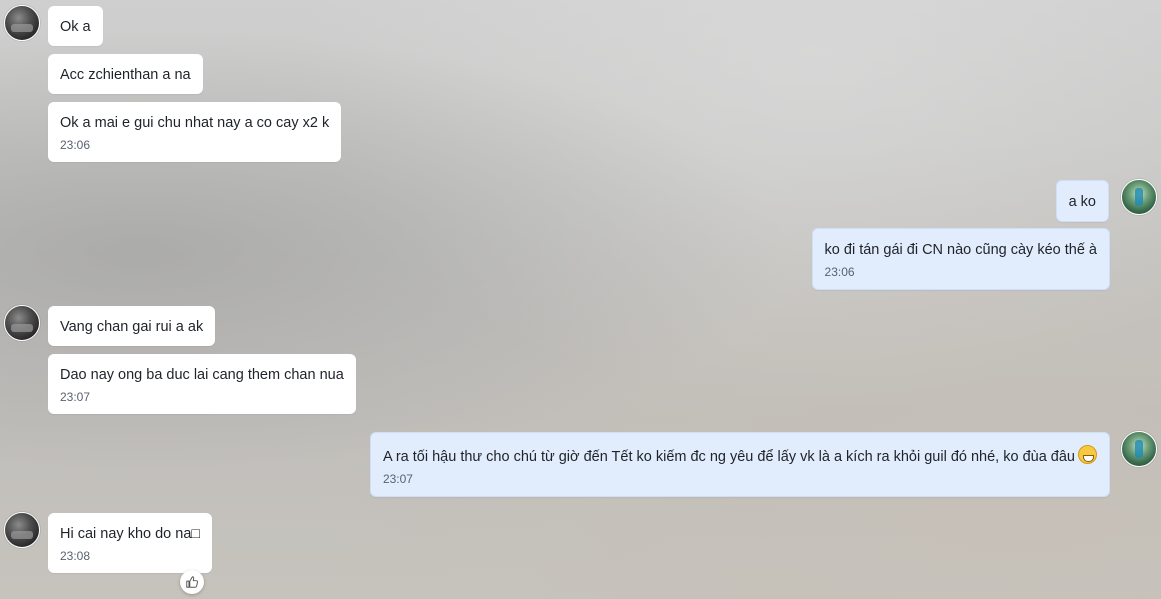 This screenshot has height=599, width=1161. I want to click on message-text: a ko, so click(1082, 202).